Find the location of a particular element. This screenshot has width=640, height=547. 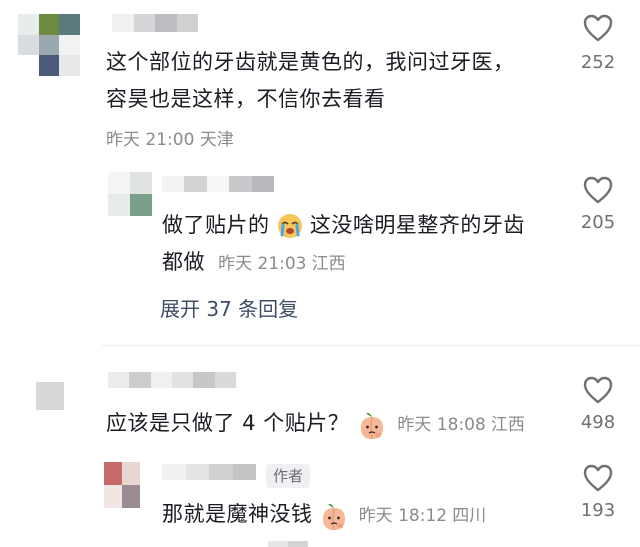

reply-row: 那就是魔神没钱 昨天 18:12 四川 is located at coordinates (324, 514).